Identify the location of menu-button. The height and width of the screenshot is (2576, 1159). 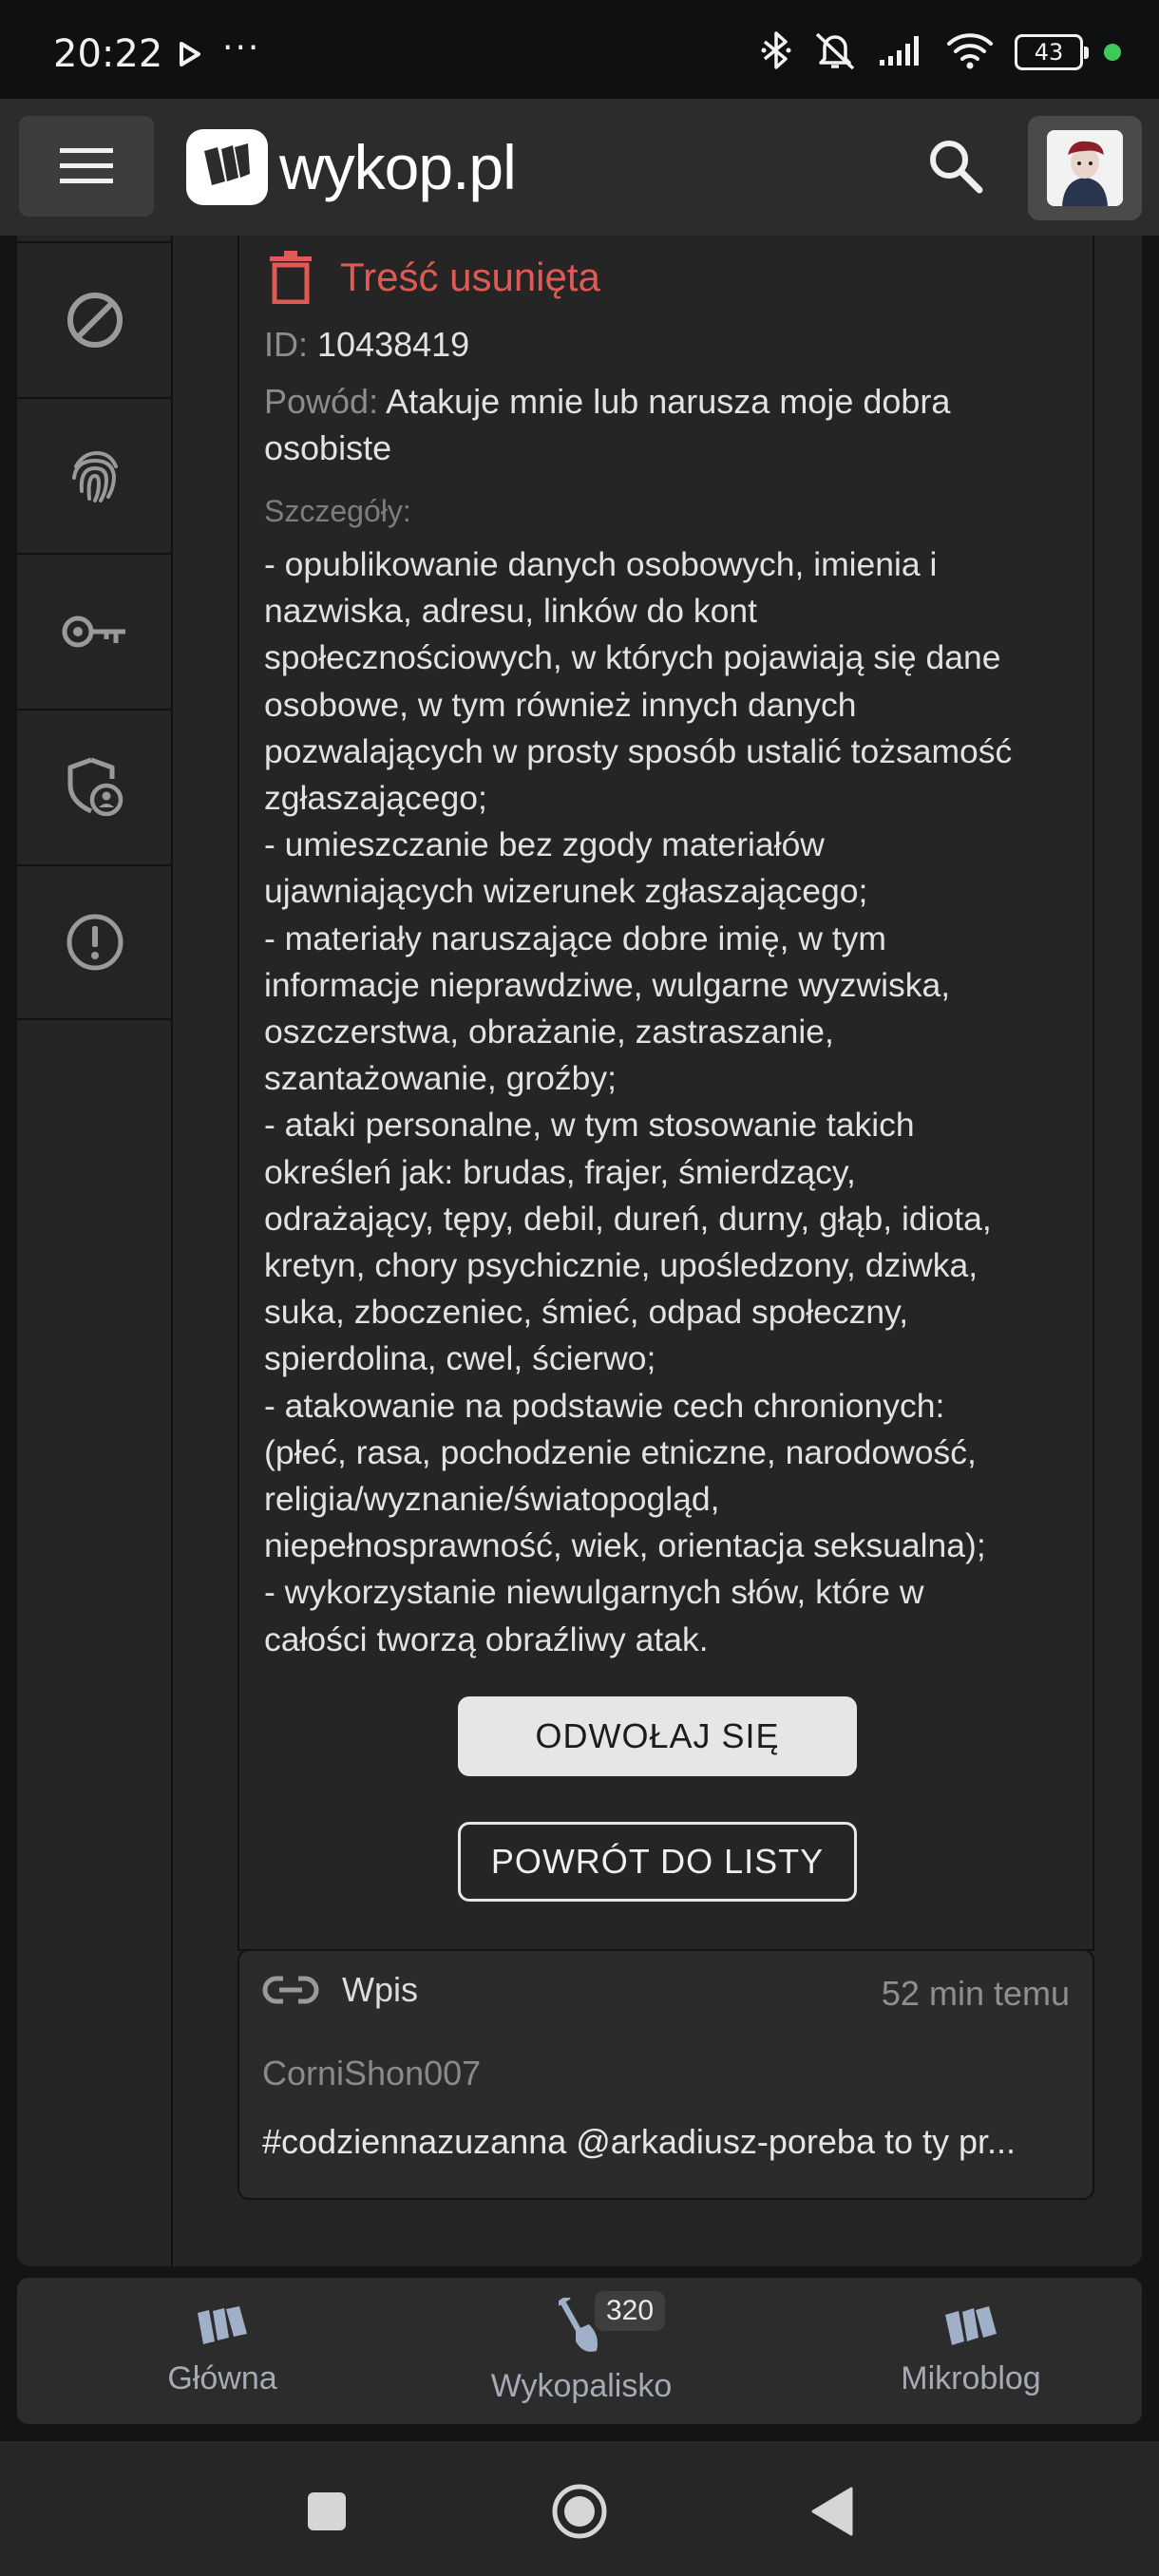
(86, 166).